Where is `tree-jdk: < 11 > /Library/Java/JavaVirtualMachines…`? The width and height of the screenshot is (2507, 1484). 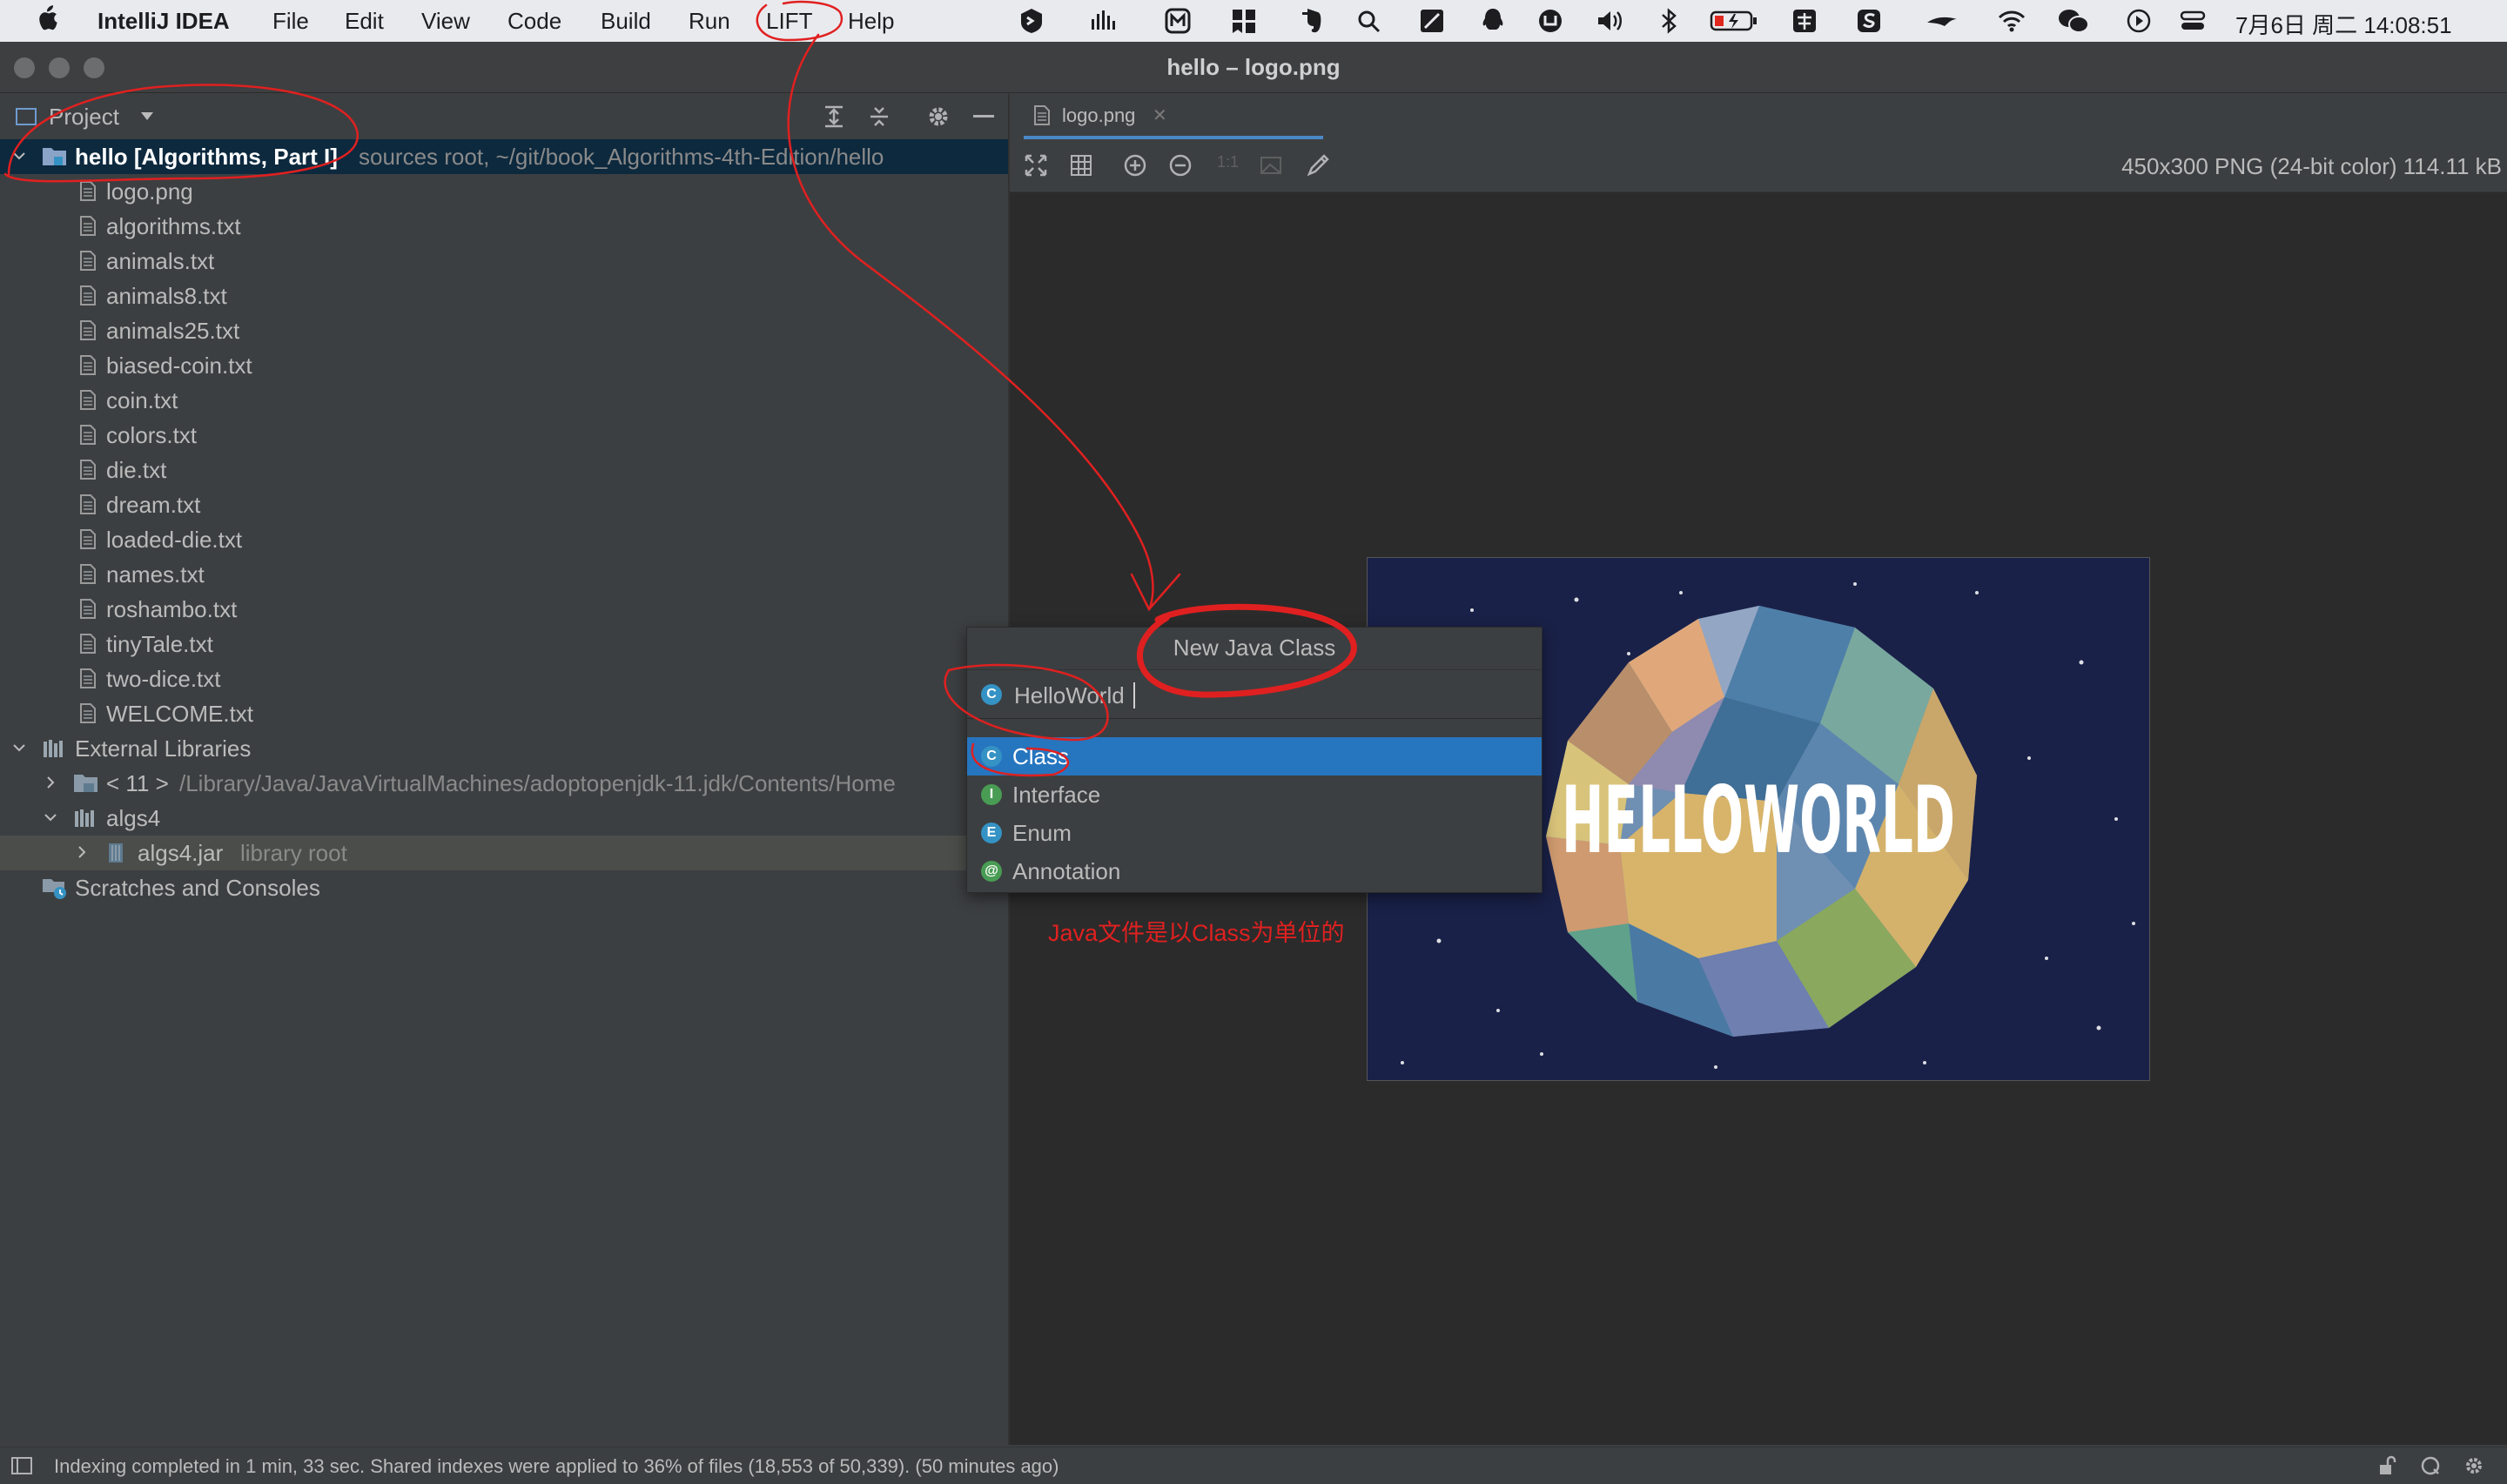
tree-jdk: < 11 > /Library/Java/JavaVirtualMachines… is located at coordinates (505, 783).